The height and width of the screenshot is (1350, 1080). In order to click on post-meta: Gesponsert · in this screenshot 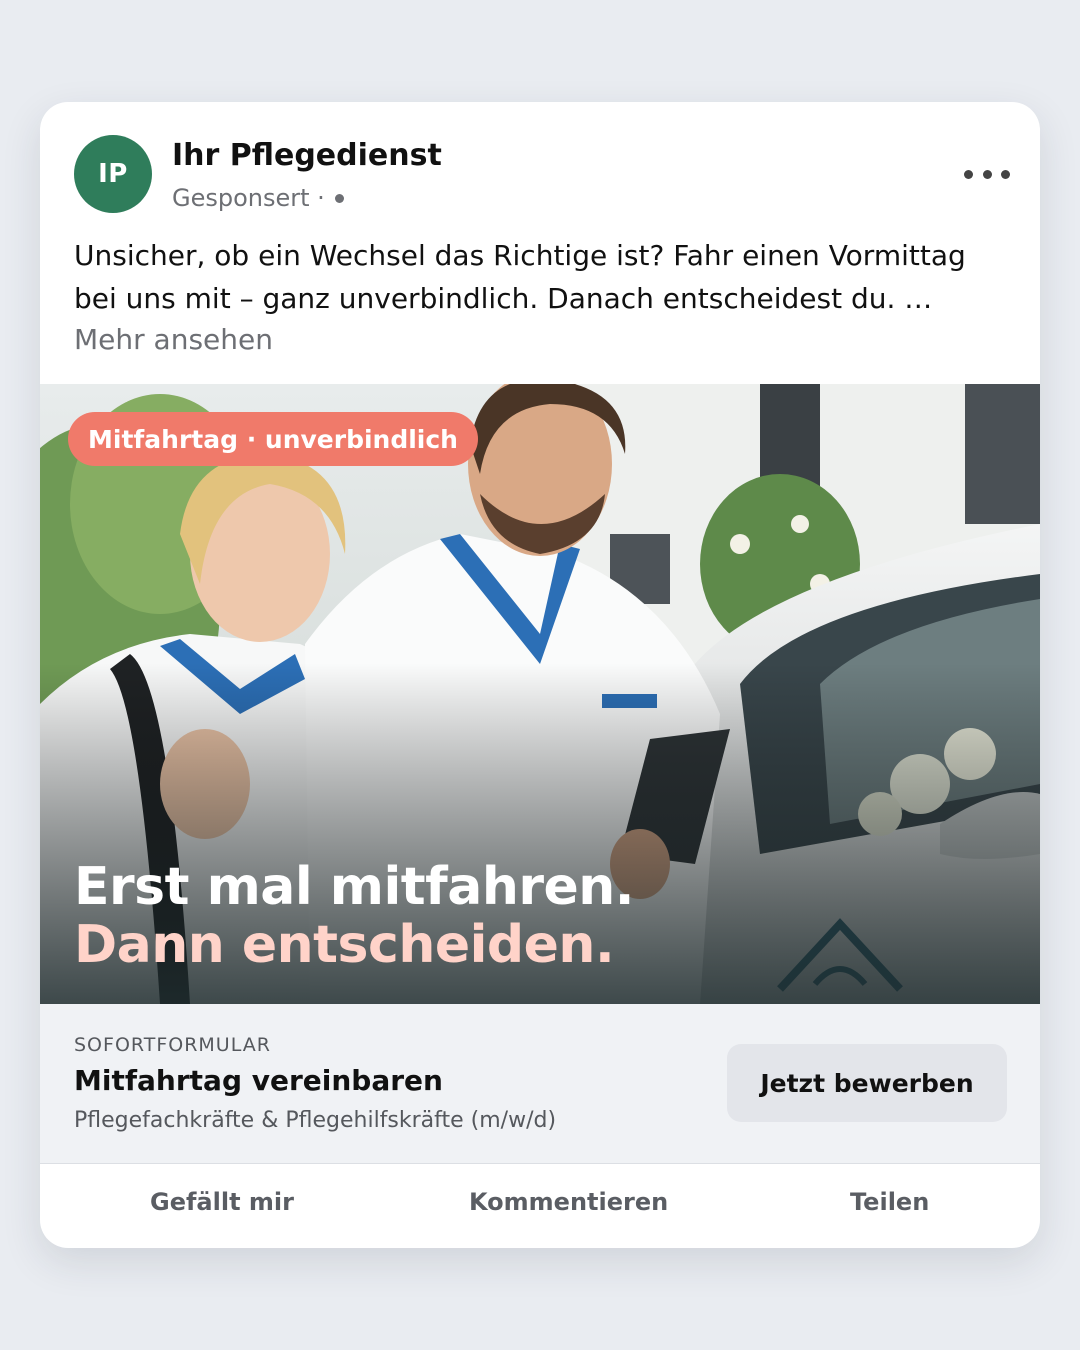, I will do `click(258, 198)`.